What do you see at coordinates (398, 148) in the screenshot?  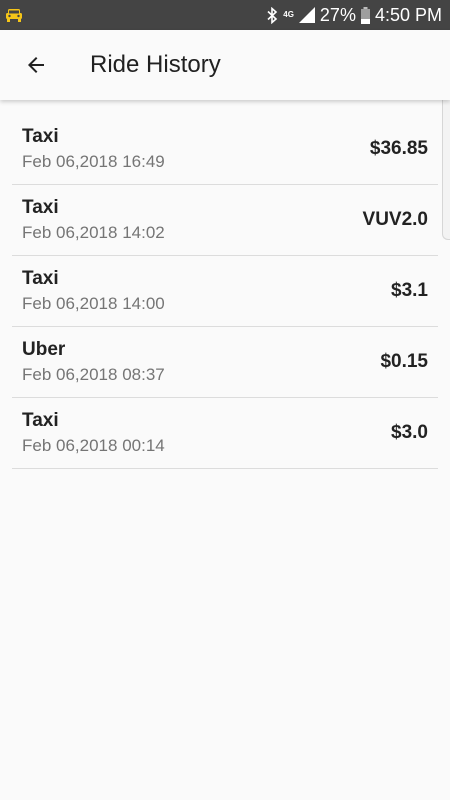 I see `ride-fare: $36.85` at bounding box center [398, 148].